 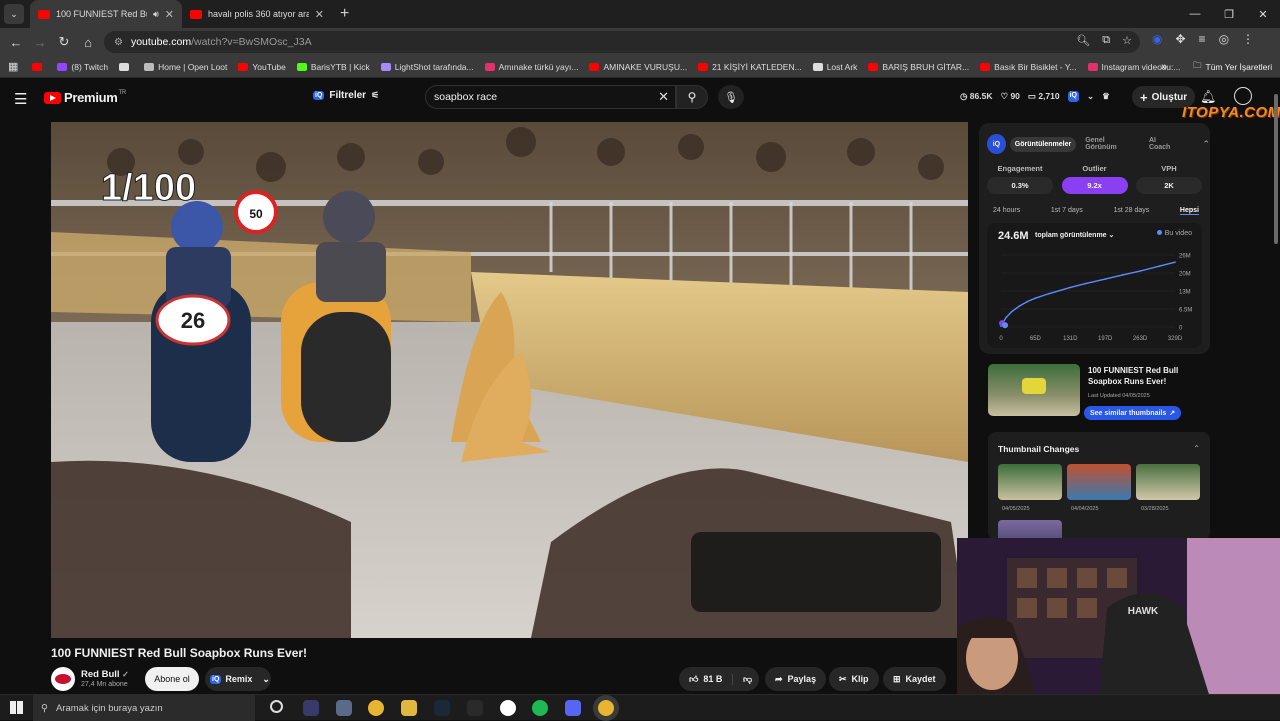 I want to click on bookmark-item: Home | Open Loot, so click(x=185, y=67).